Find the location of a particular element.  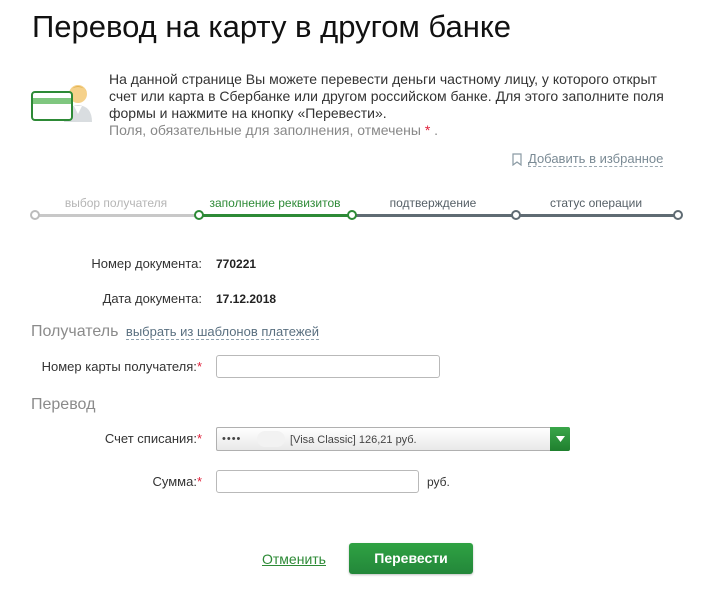

amount-label-text: Сумма: is located at coordinates (174, 481).